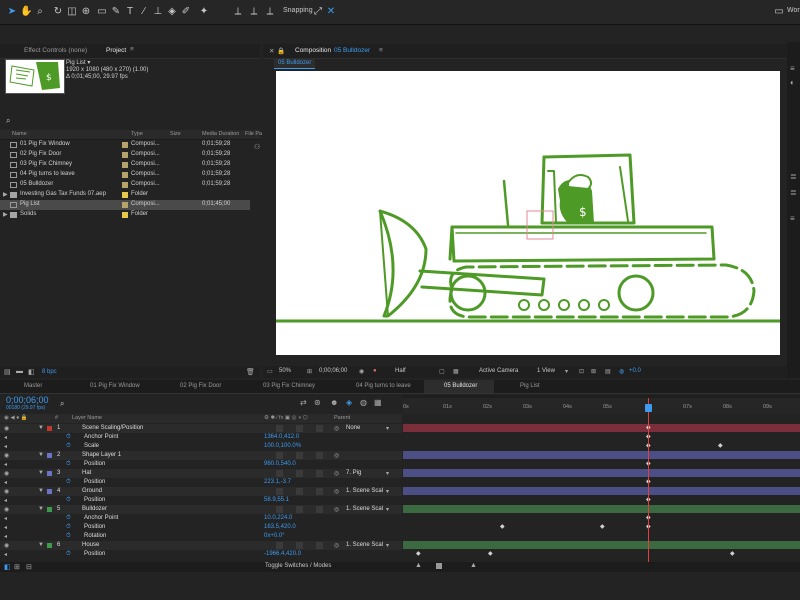 The height and width of the screenshot is (600, 800). What do you see at coordinates (201, 518) in the screenshot?
I see `property-row: ◂ ⏱ Anchor Point 10.0,224.0` at bounding box center [201, 518].